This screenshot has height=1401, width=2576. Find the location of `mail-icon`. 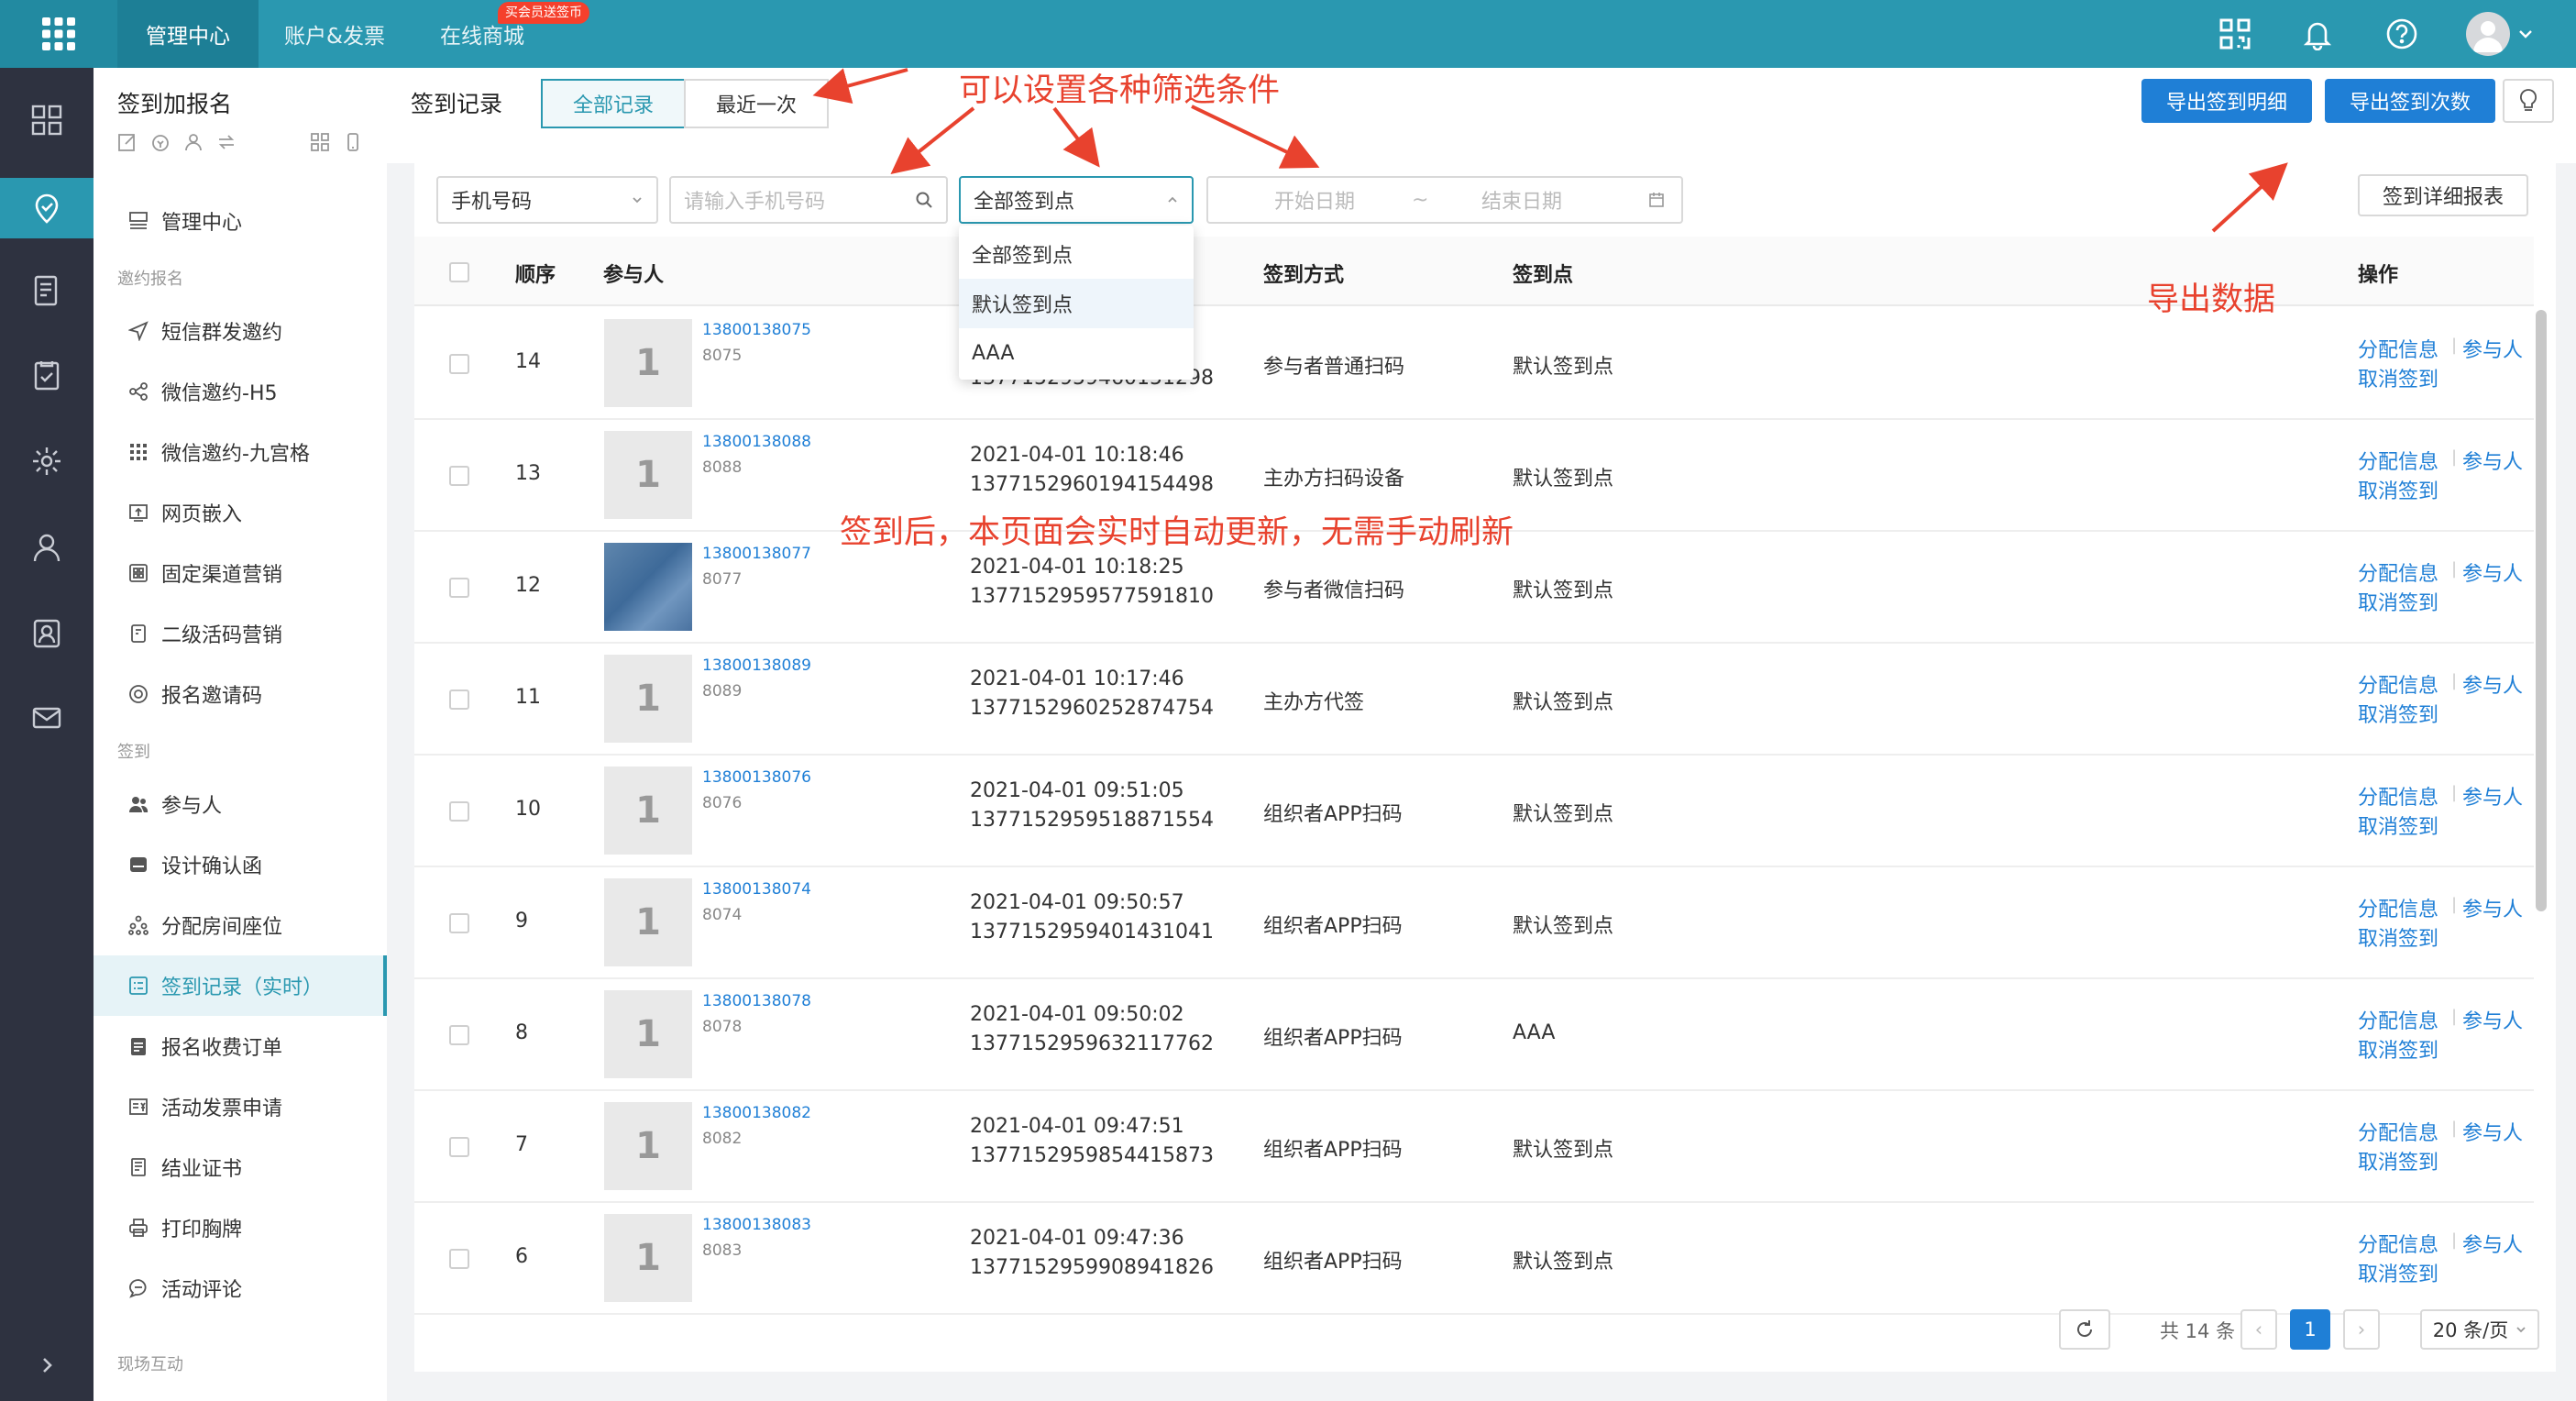

mail-icon is located at coordinates (47, 718).